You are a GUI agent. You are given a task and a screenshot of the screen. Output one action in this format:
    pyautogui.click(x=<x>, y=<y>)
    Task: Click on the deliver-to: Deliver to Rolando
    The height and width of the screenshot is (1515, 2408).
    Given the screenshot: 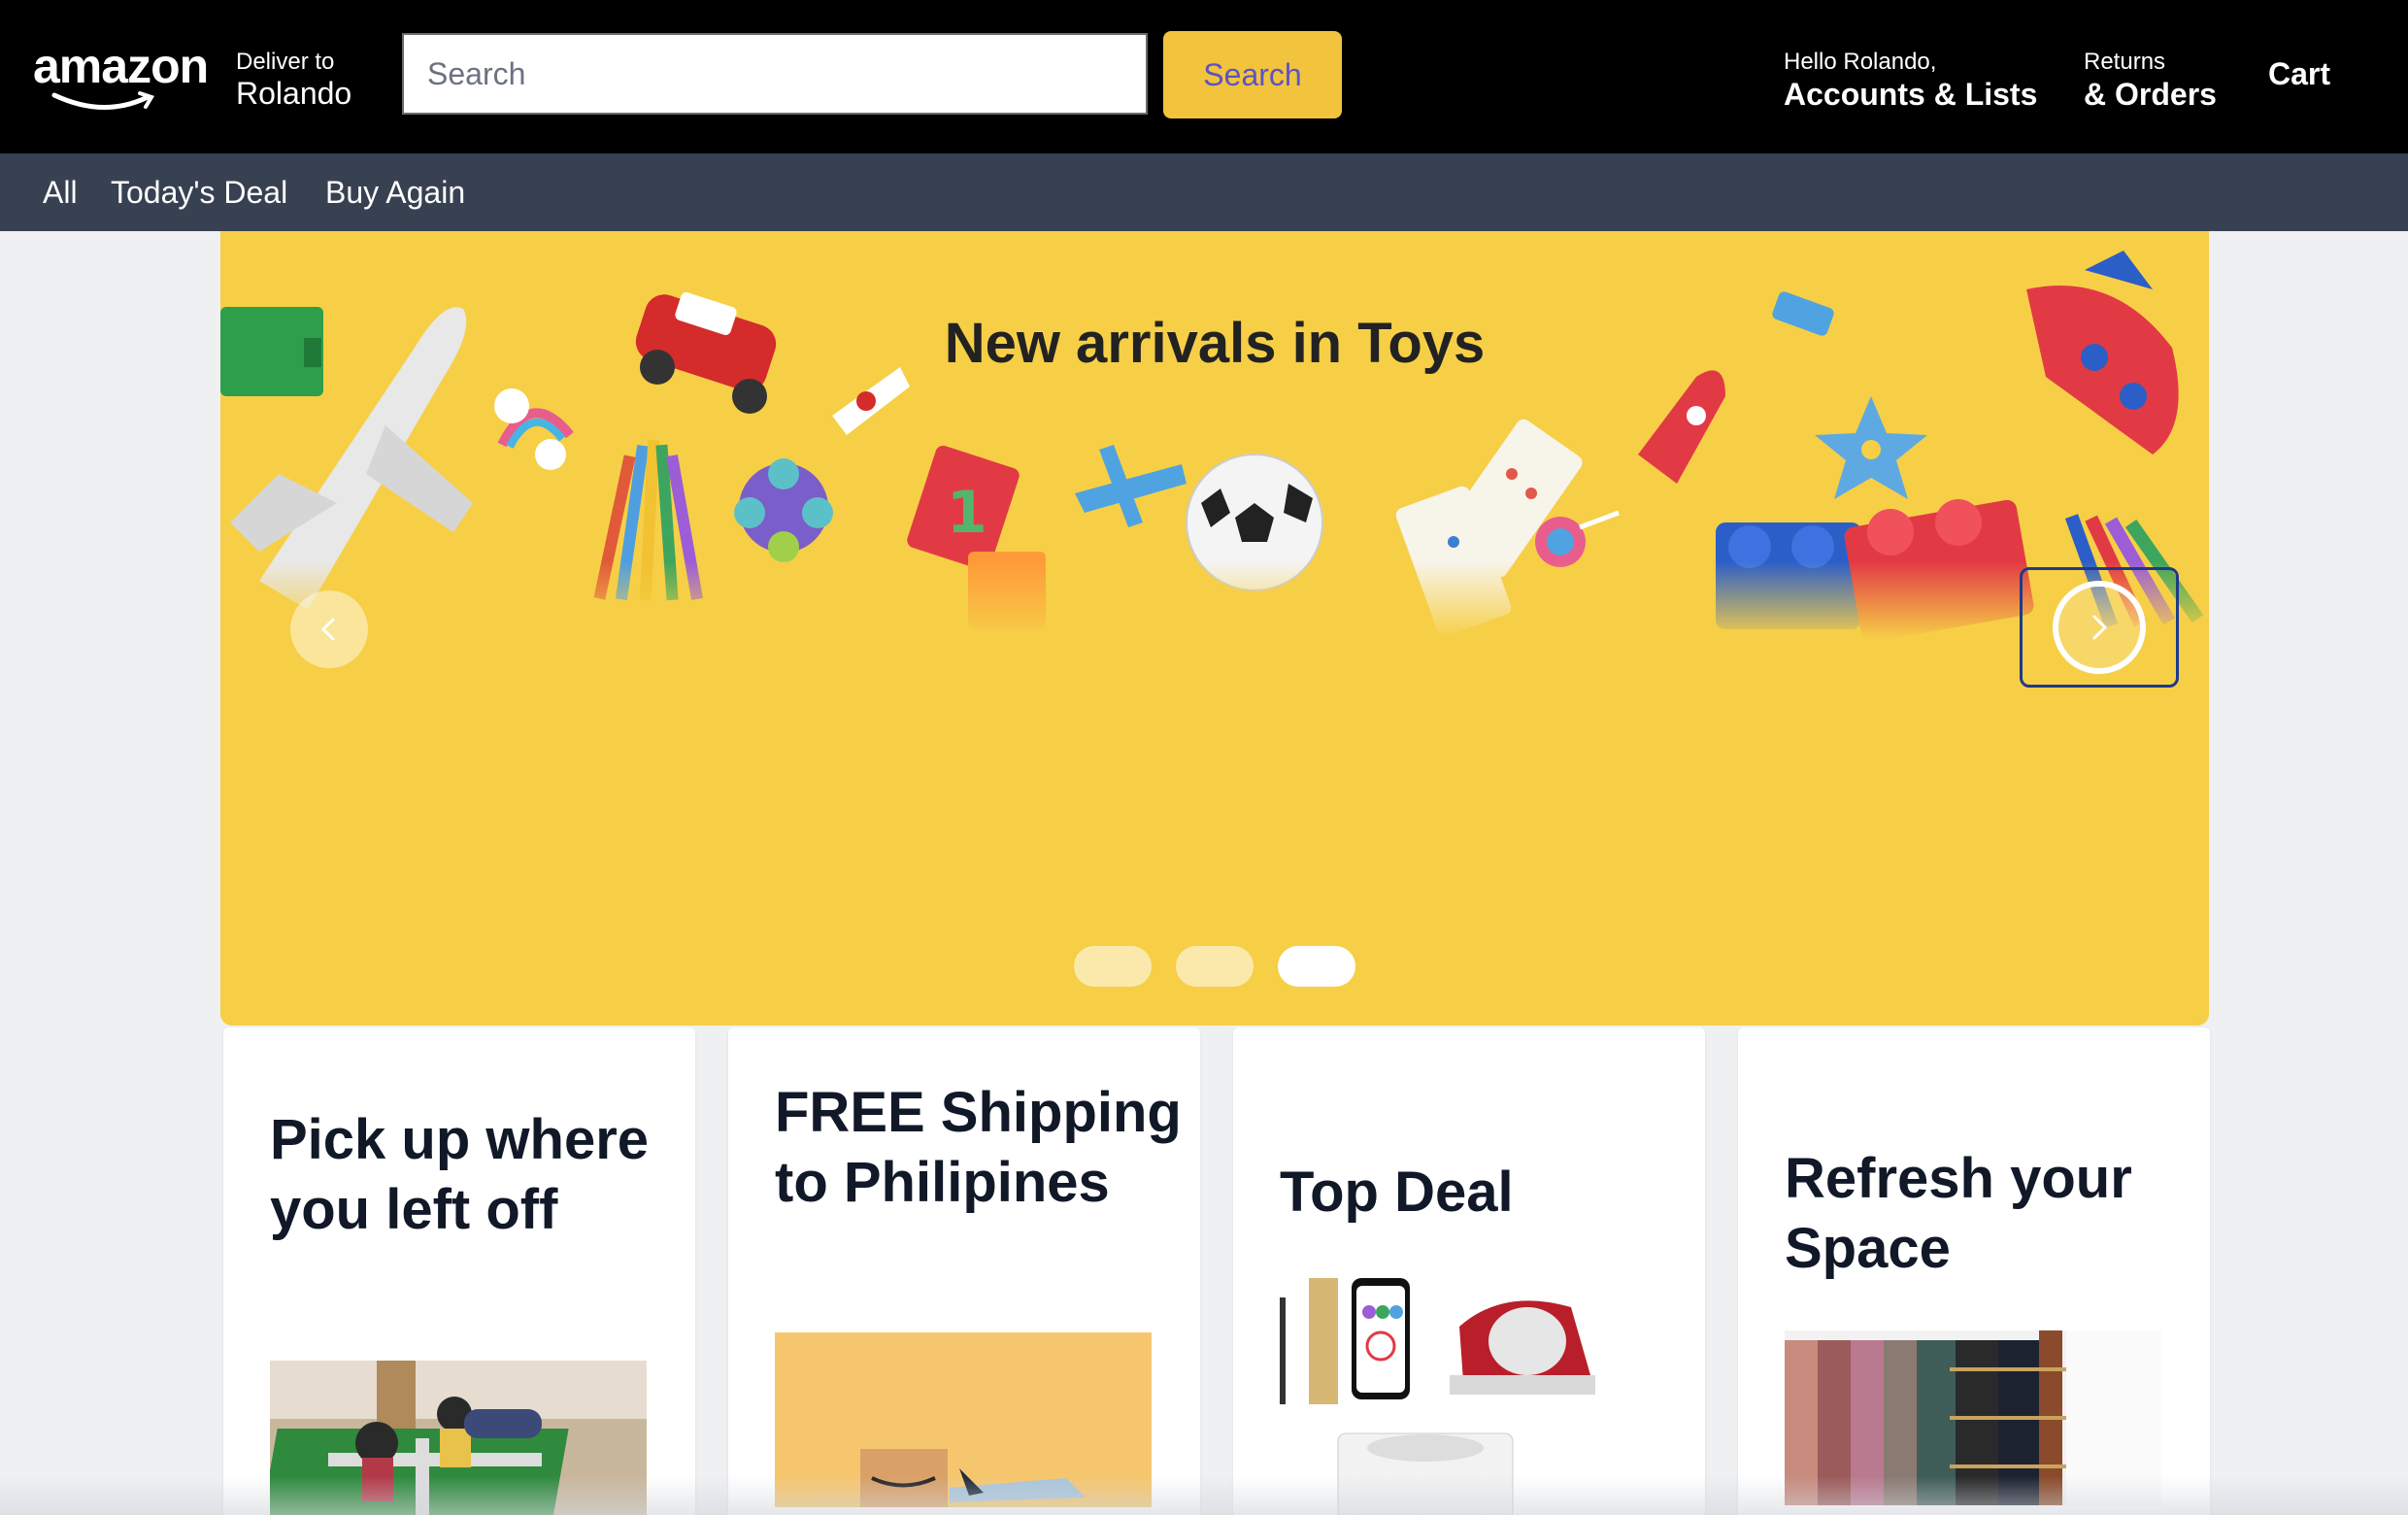 What is the action you would take?
    pyautogui.click(x=294, y=80)
    